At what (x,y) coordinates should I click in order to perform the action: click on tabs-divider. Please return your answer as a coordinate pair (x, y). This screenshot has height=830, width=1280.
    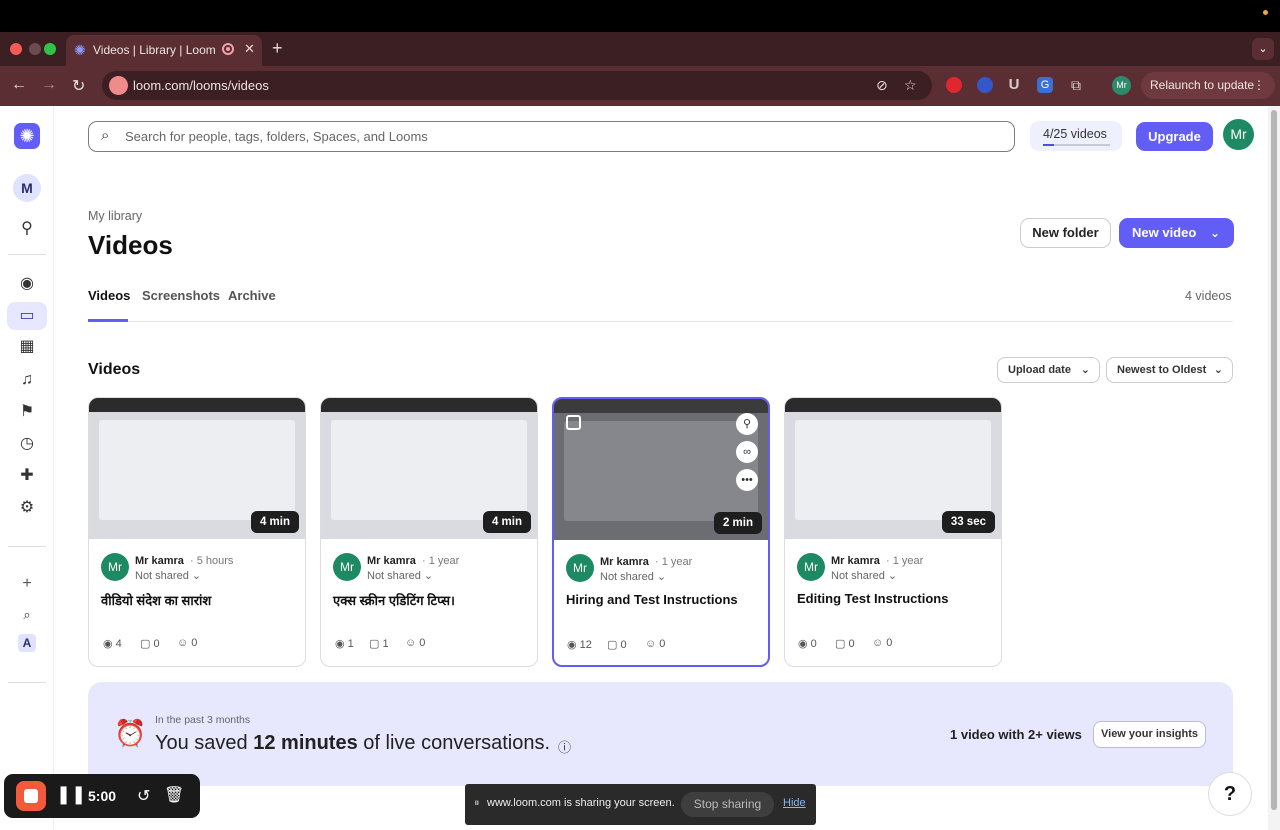
    Looking at the image, I should click on (660, 321).